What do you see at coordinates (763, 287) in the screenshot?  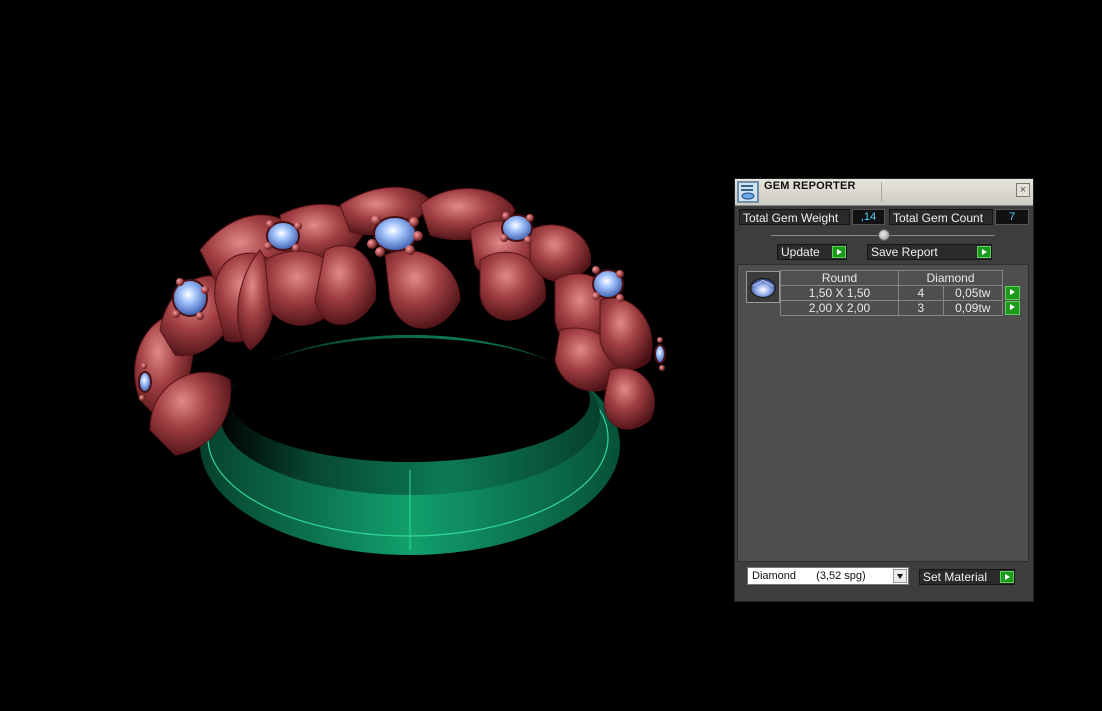 I see `round-gem-icon` at bounding box center [763, 287].